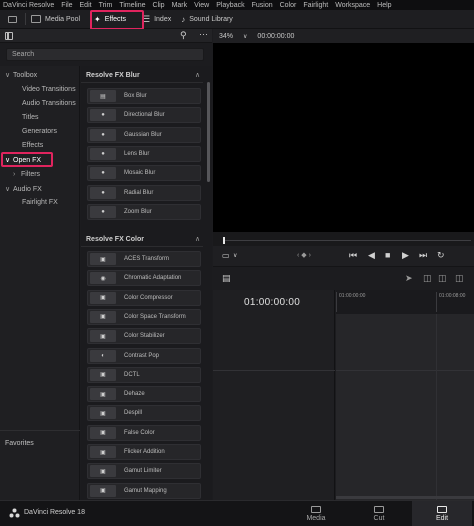 The width and height of the screenshot is (474, 526). I want to click on menu-workspace: Workspace, so click(352, 5).